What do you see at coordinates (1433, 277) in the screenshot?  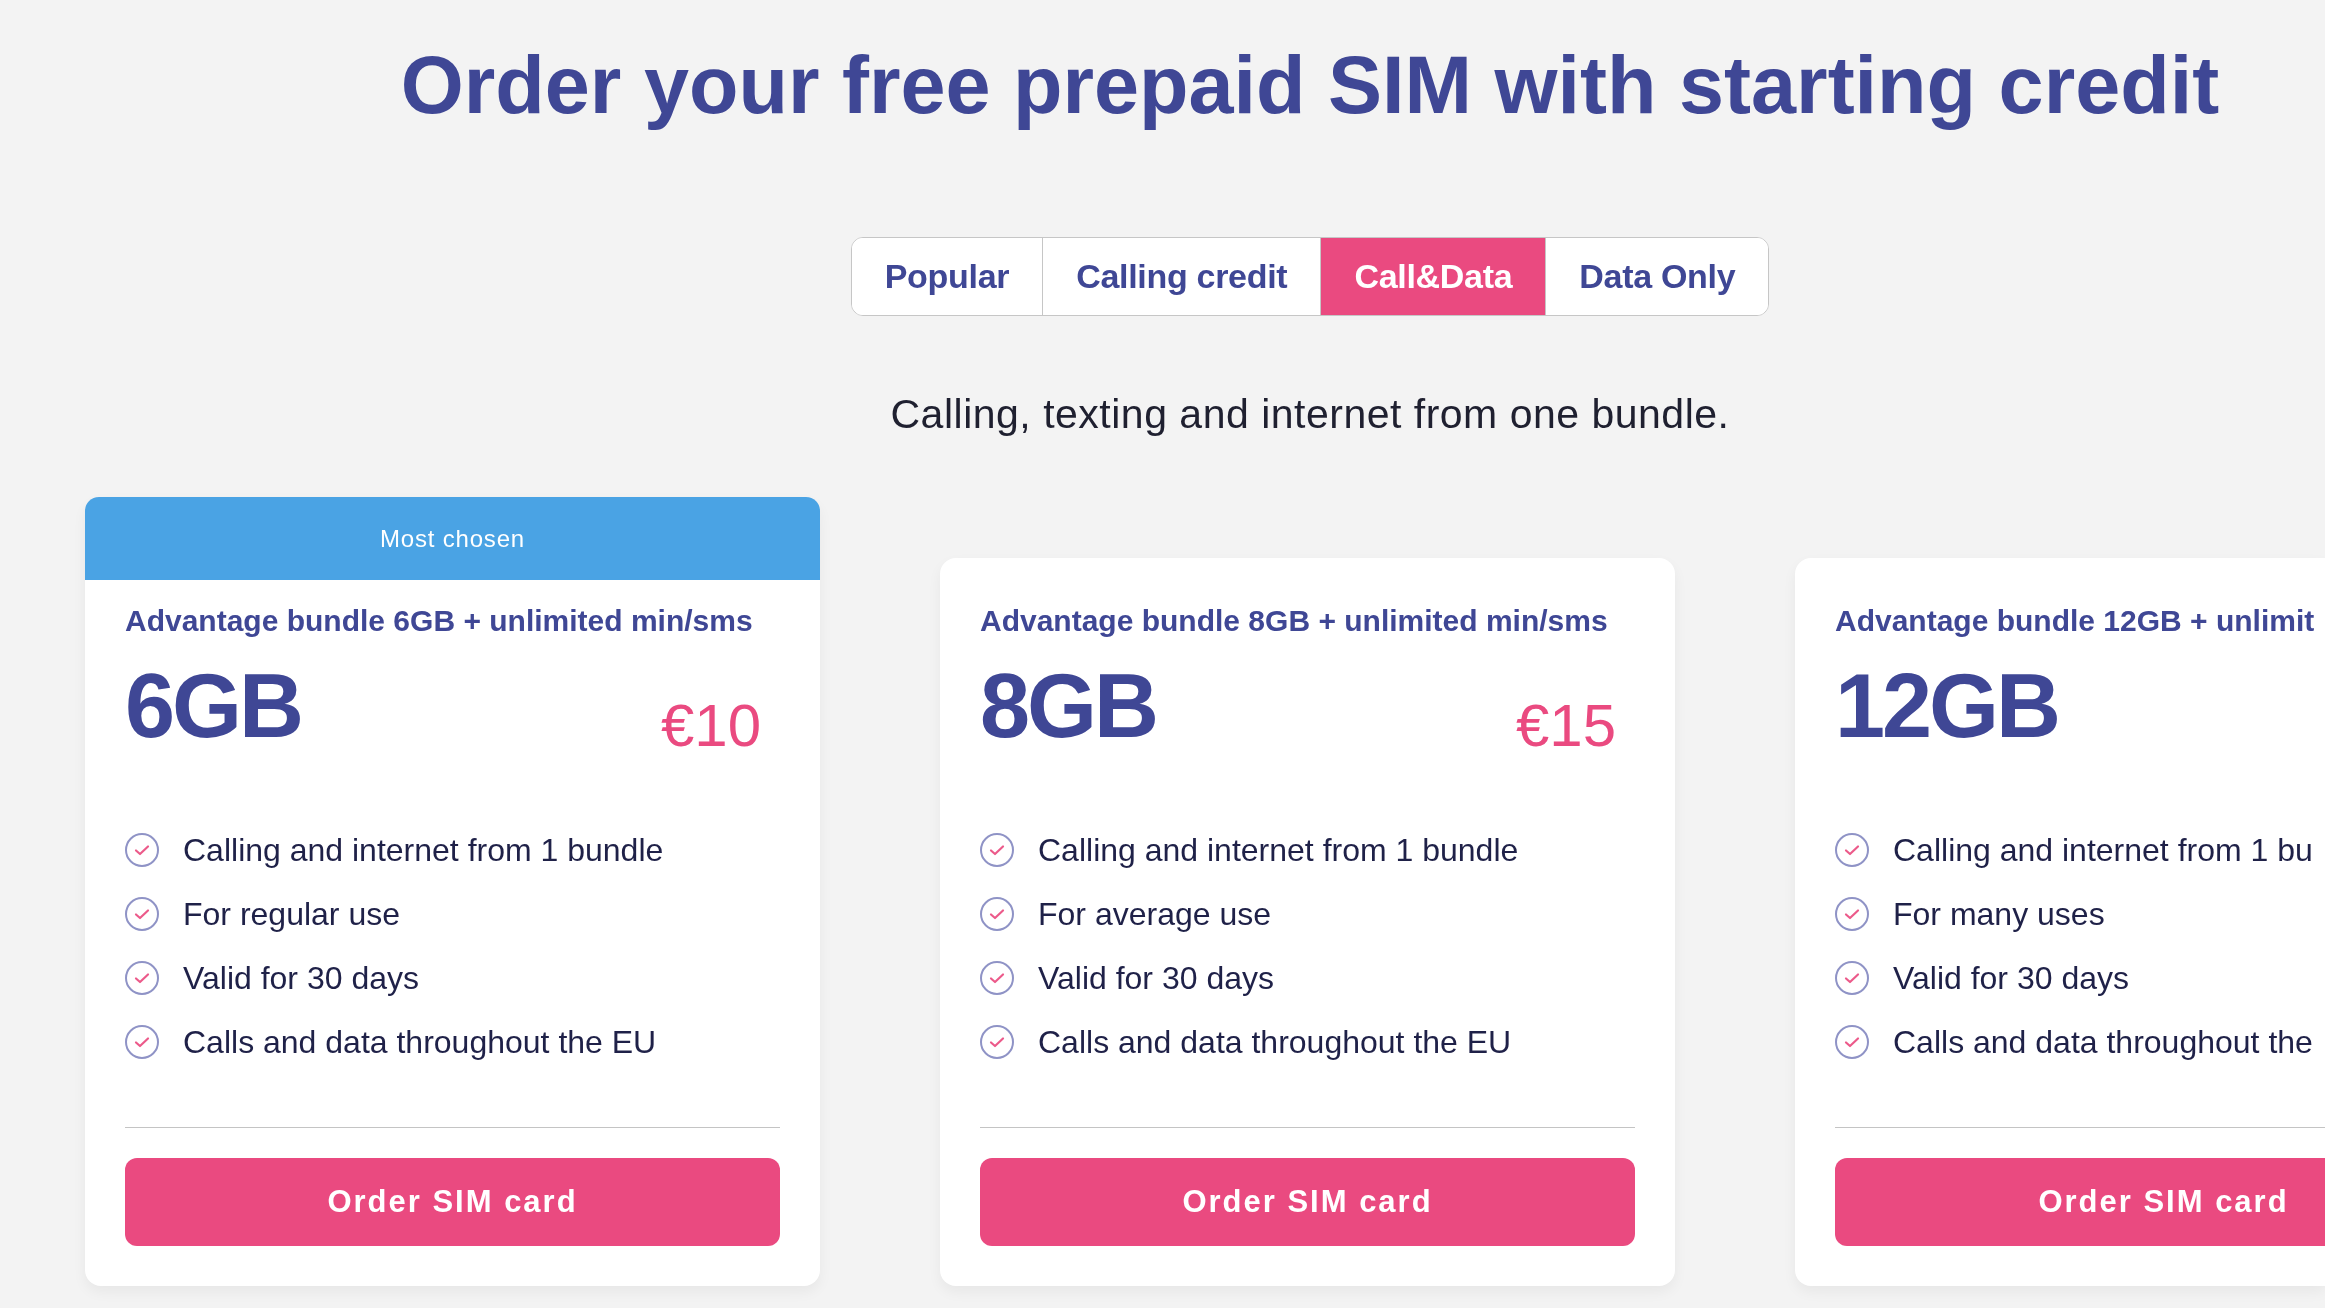 I see `plan-tab: Call&Data` at bounding box center [1433, 277].